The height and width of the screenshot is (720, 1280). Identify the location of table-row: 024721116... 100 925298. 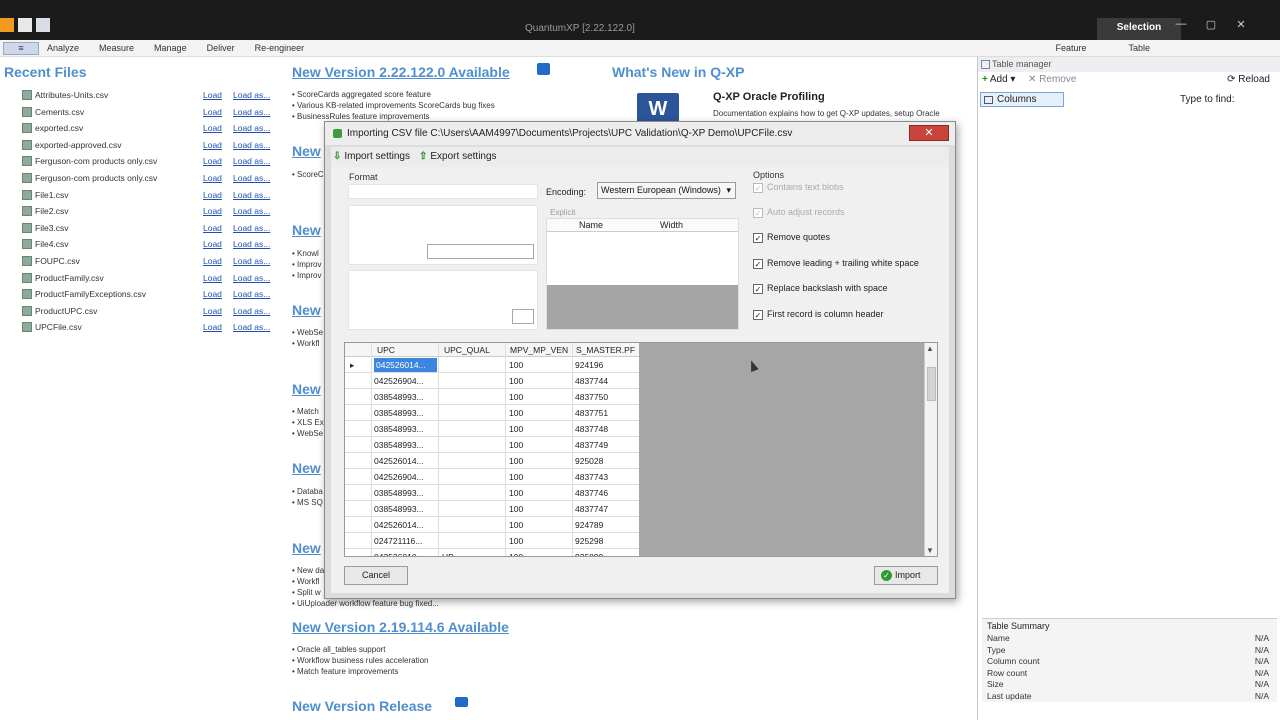
(492, 541).